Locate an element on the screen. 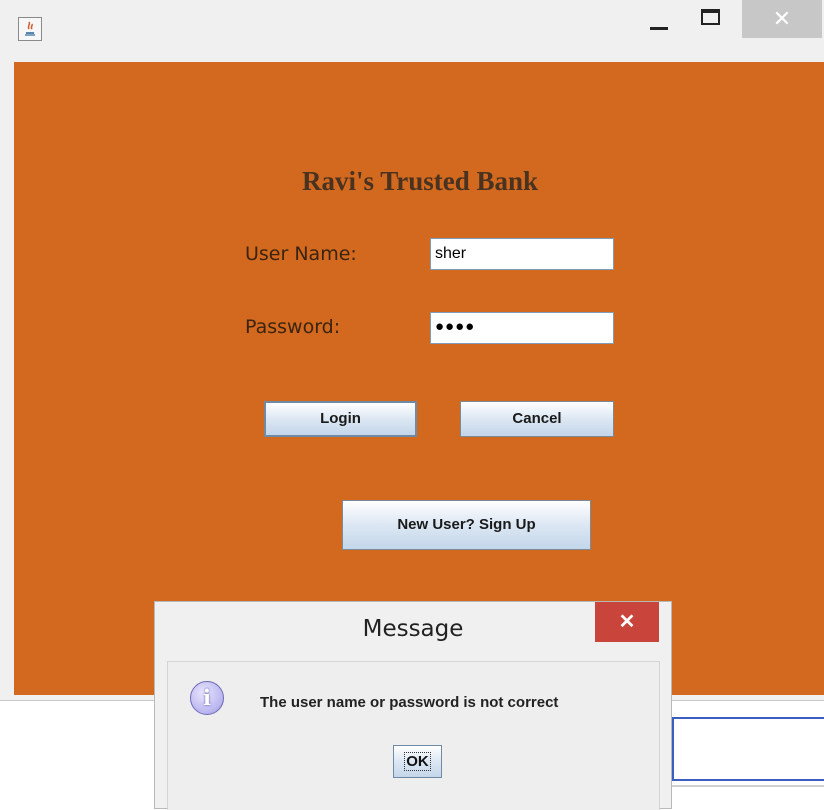 The image size is (824, 810). close-icon: ✕ is located at coordinates (782, 19).